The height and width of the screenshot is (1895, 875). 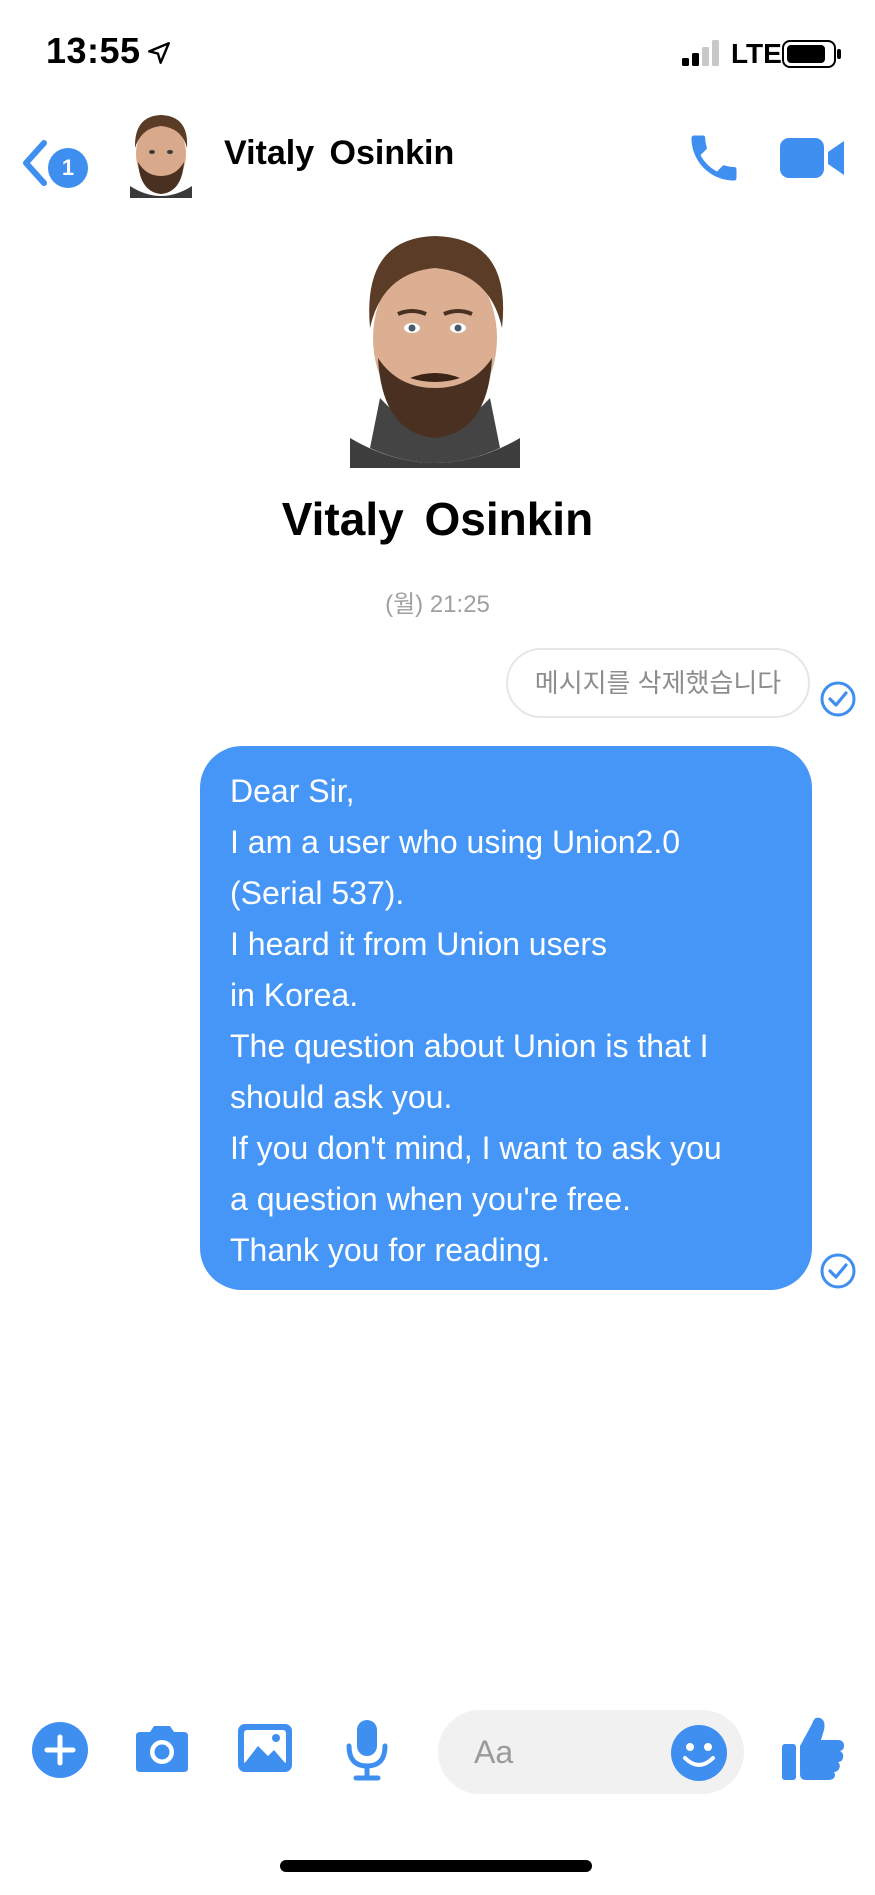 What do you see at coordinates (591, 1752) in the screenshot?
I see `message-input: Aa` at bounding box center [591, 1752].